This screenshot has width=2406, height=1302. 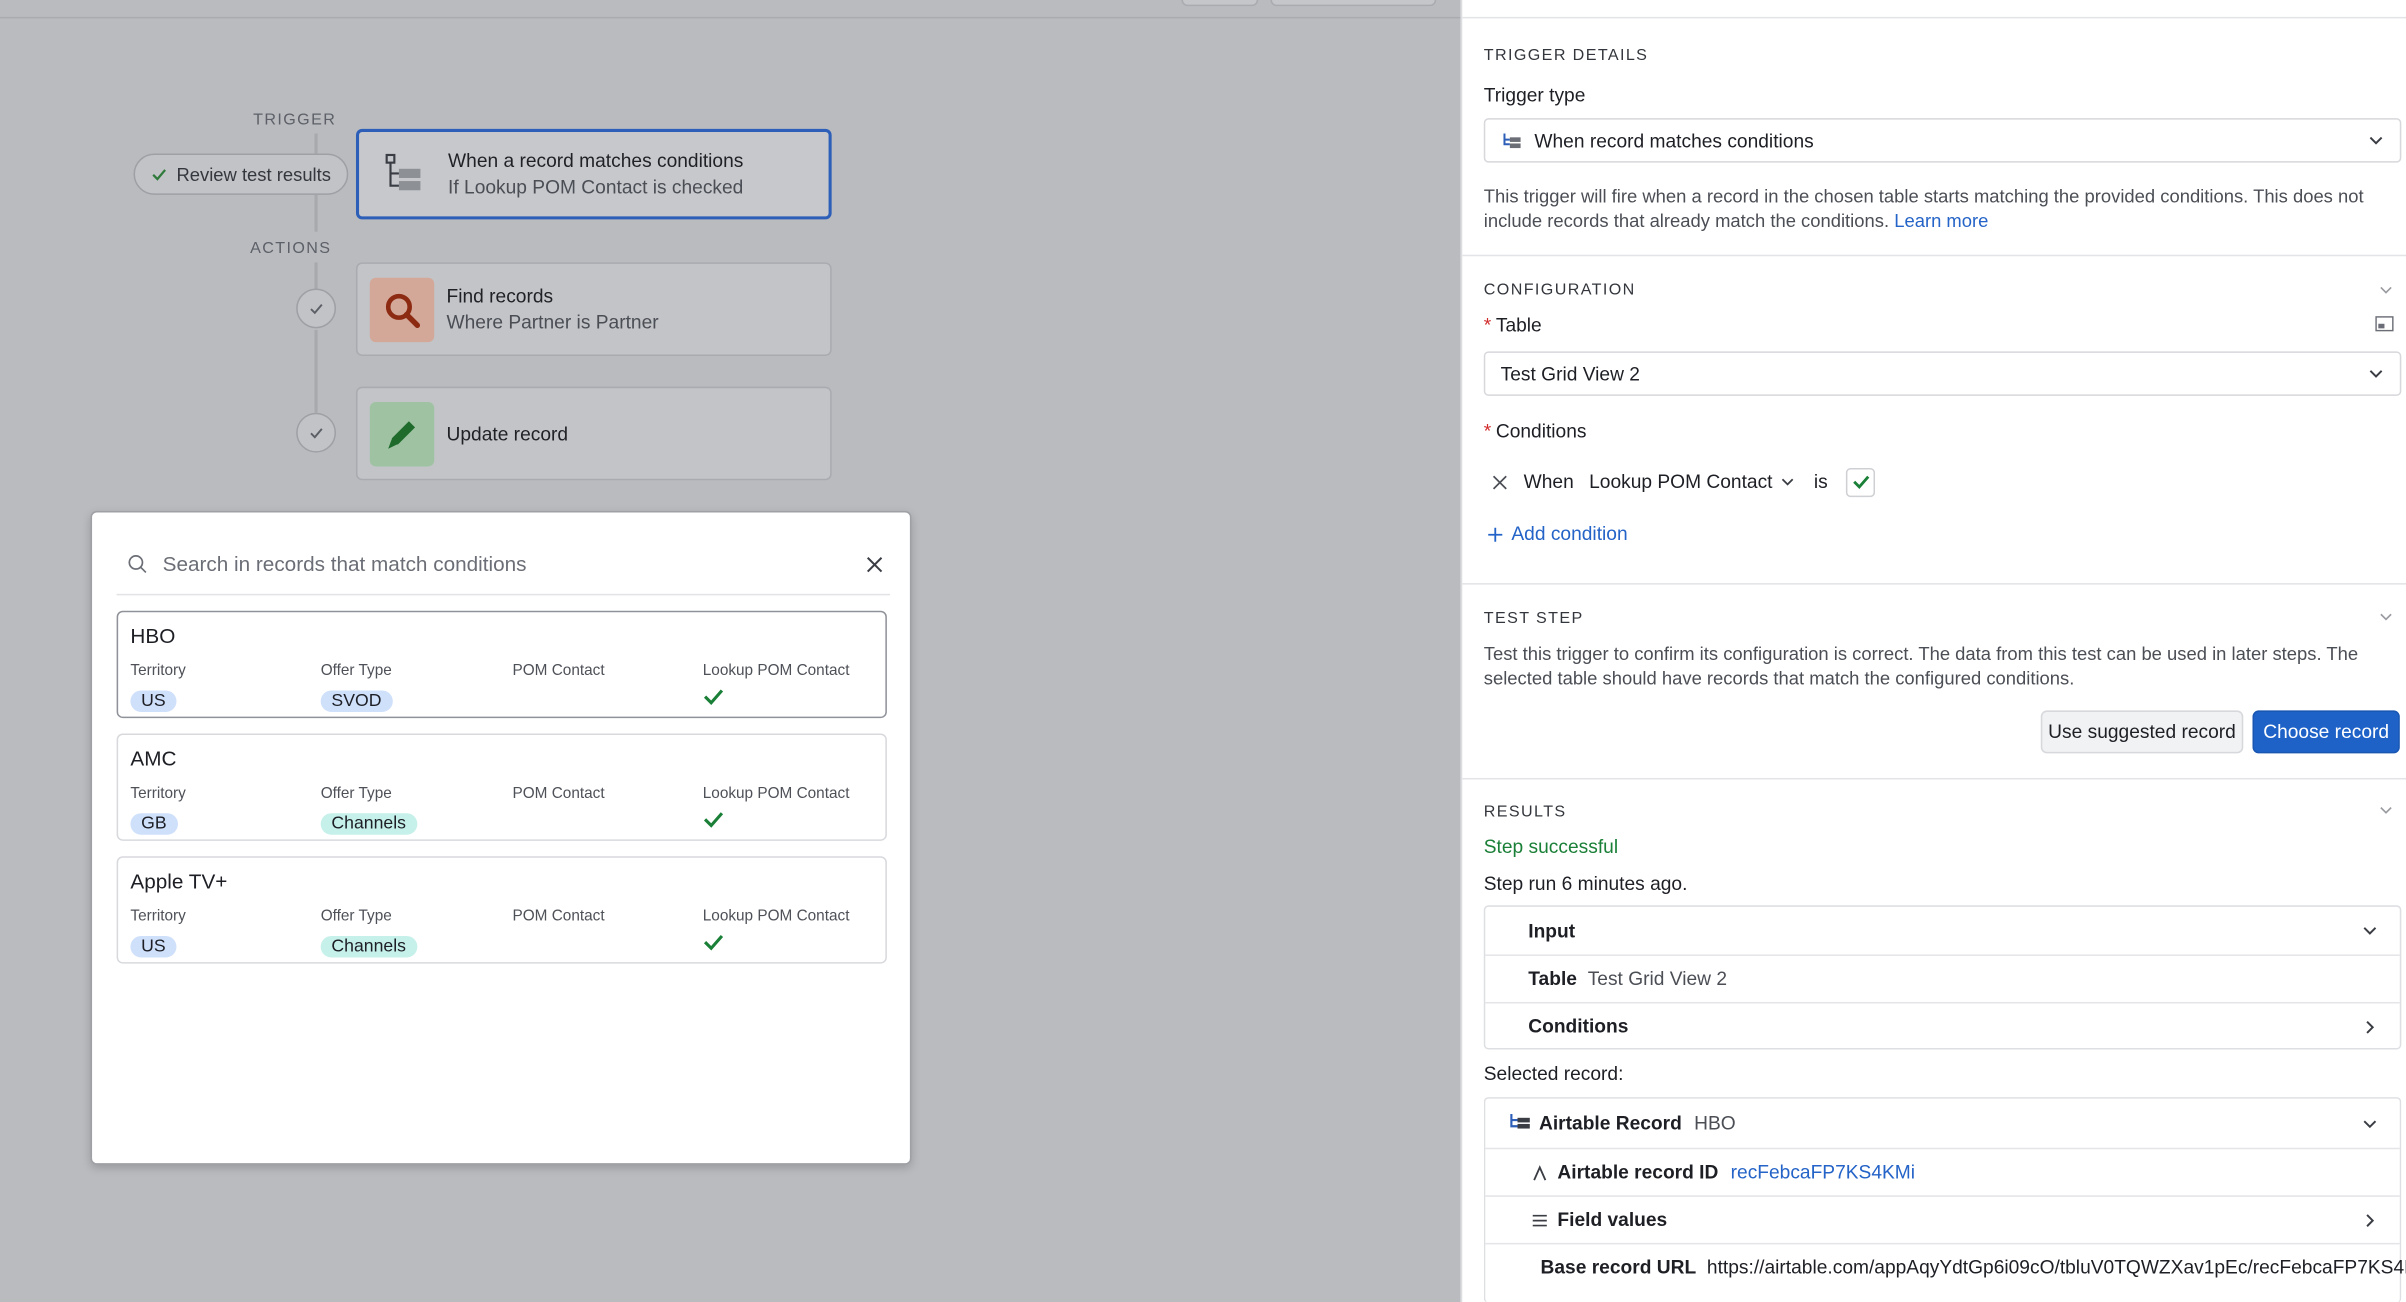 I want to click on condition-field-select: Lookup POM Contact, so click(x=1692, y=482).